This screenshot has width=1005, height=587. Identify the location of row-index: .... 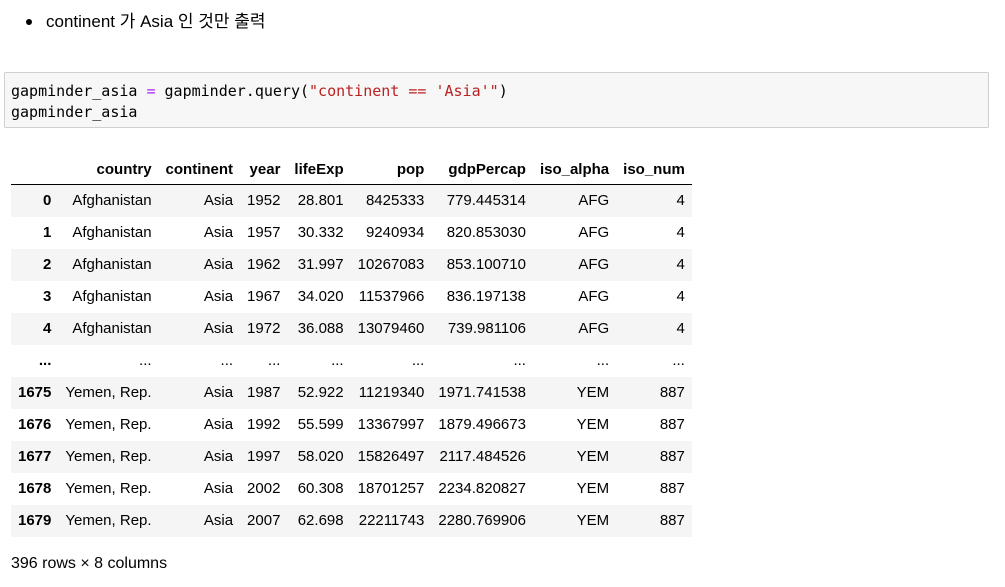
(45, 360).